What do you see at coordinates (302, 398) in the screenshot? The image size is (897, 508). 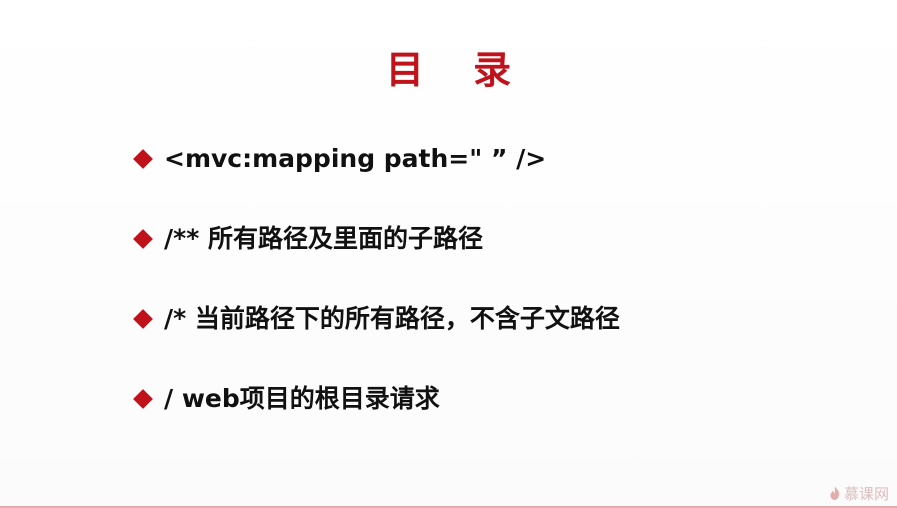 I see `bullet-text: / web项目的根目录请求` at bounding box center [302, 398].